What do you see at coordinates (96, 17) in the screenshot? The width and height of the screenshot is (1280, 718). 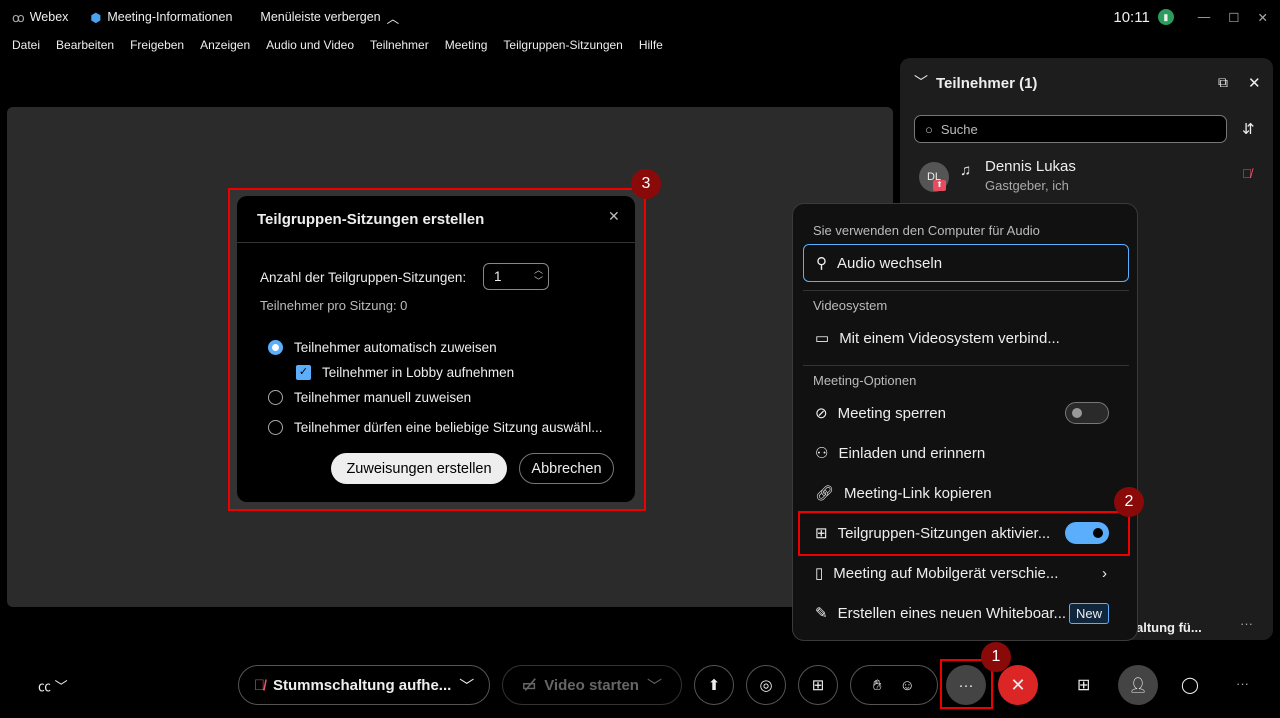 I see `shield-icon: ⬢` at bounding box center [96, 17].